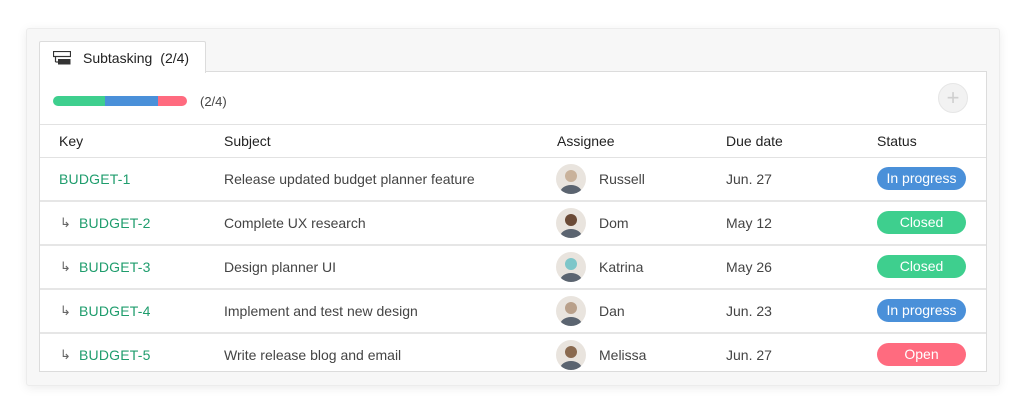 The width and height of the screenshot is (1024, 411). I want to click on progress-row: (2/4) +, so click(513, 98).